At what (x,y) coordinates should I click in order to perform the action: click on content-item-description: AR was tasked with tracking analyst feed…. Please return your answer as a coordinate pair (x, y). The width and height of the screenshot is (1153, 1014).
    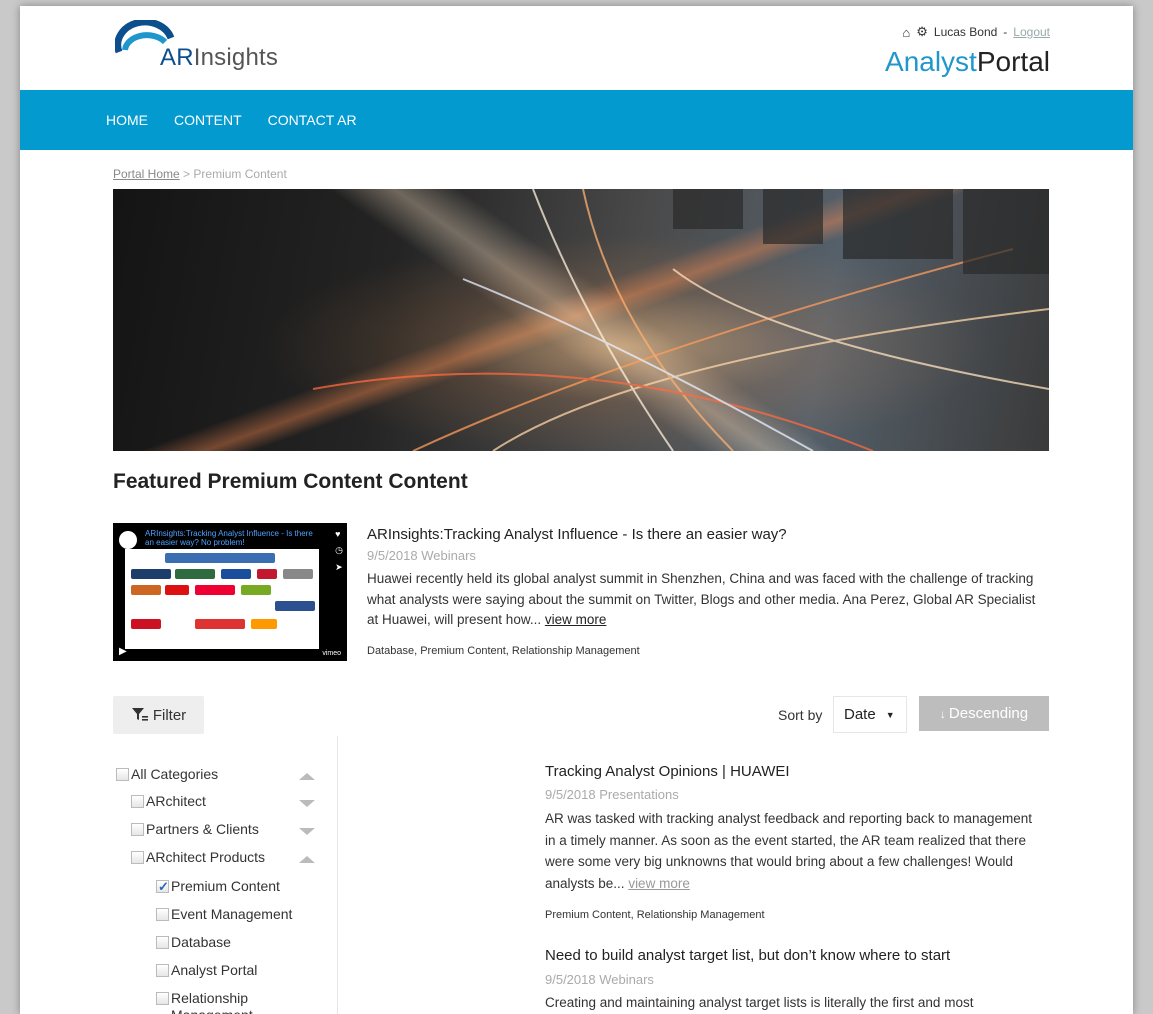
    Looking at the image, I should click on (795, 851).